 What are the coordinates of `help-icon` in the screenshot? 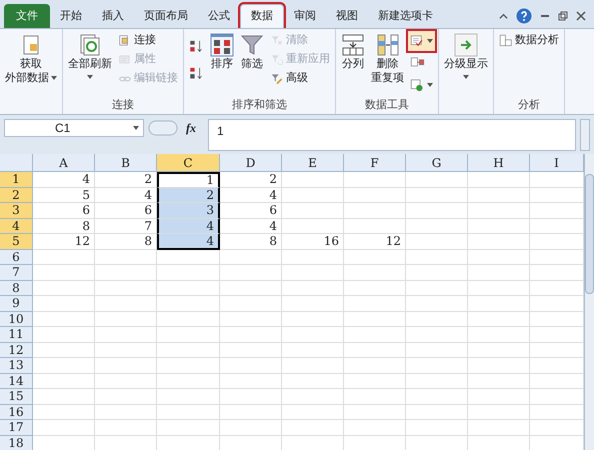 It's located at (524, 16).